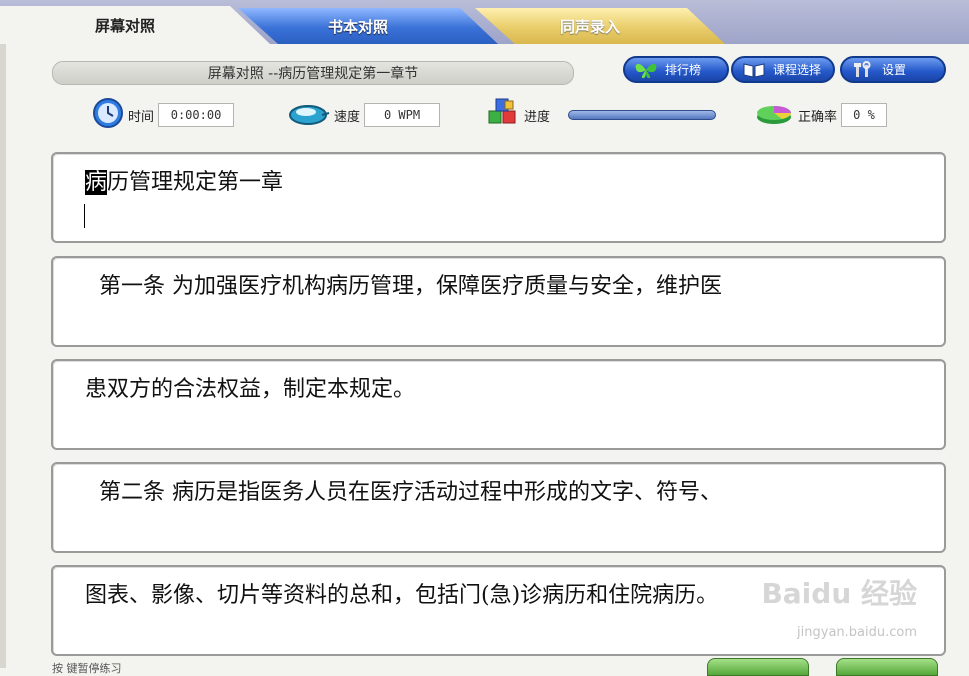  Describe the element at coordinates (402, 595) in the screenshot. I see `line-text: 图表、影像、切片等资料的总和，包括门(急)诊病历和住院病历。` at that location.